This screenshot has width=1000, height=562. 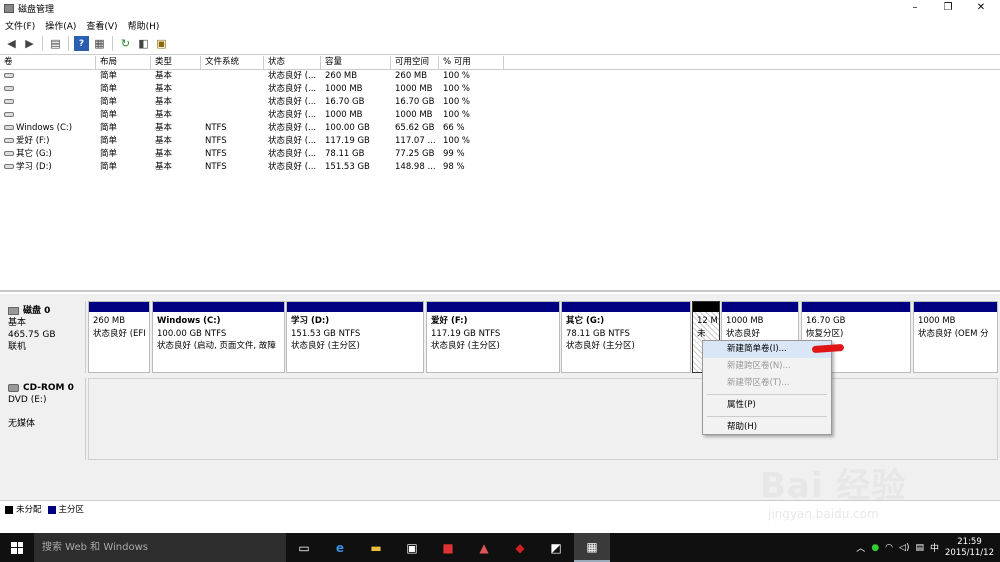 I want to click on properties-item: 属性(P), so click(x=767, y=405).